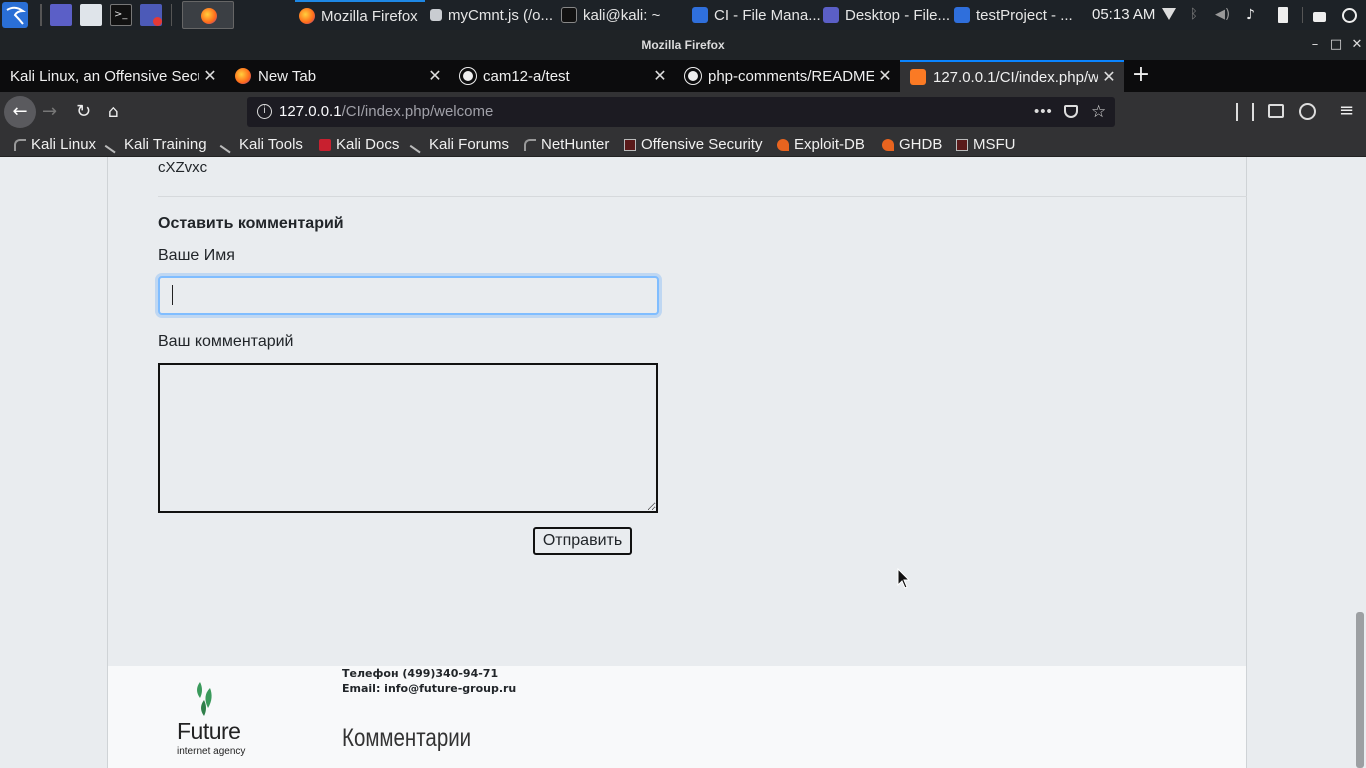 This screenshot has height=768, width=1366. I want to click on info-icon: i, so click(264, 111).